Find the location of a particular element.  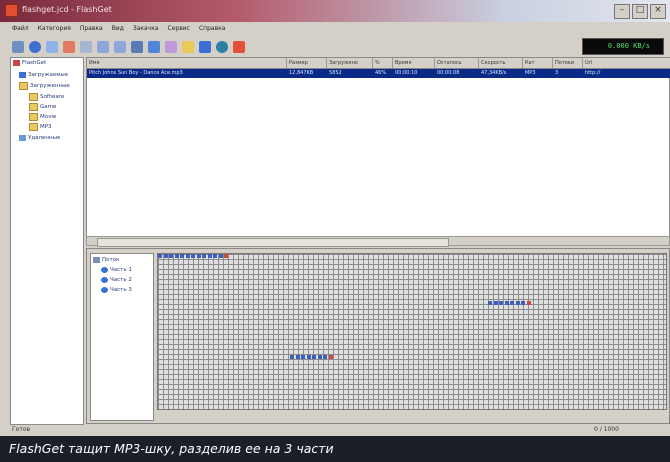

window-controls: – □ × is located at coordinates (640, 11).